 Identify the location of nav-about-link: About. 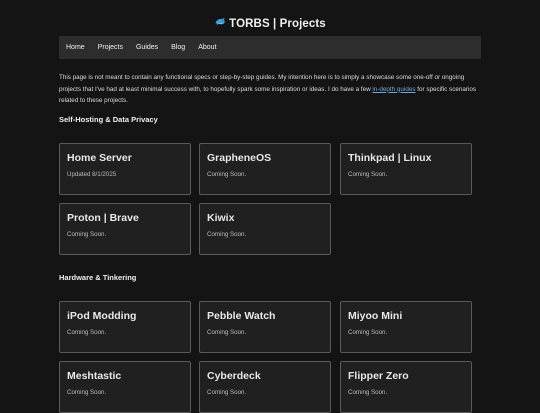
(207, 47).